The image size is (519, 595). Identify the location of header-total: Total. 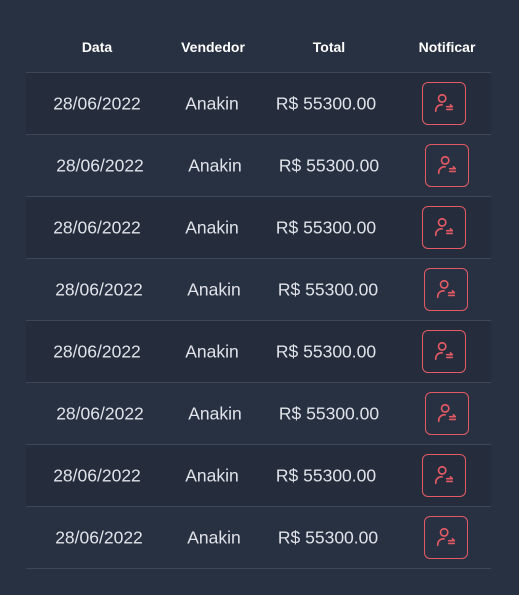
(329, 47).